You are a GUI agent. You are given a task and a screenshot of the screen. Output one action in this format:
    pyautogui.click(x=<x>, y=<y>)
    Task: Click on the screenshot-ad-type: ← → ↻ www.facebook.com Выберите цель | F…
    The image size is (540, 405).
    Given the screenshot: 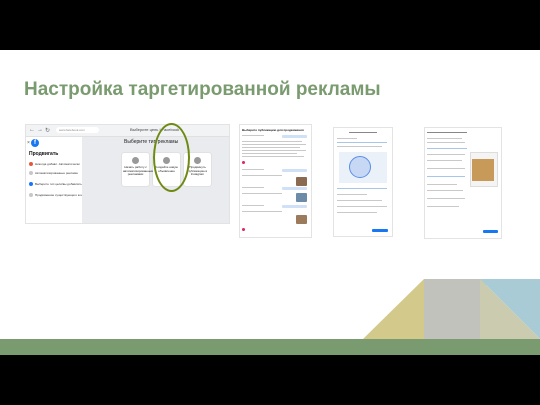 What is the action you would take?
    pyautogui.click(x=127, y=174)
    